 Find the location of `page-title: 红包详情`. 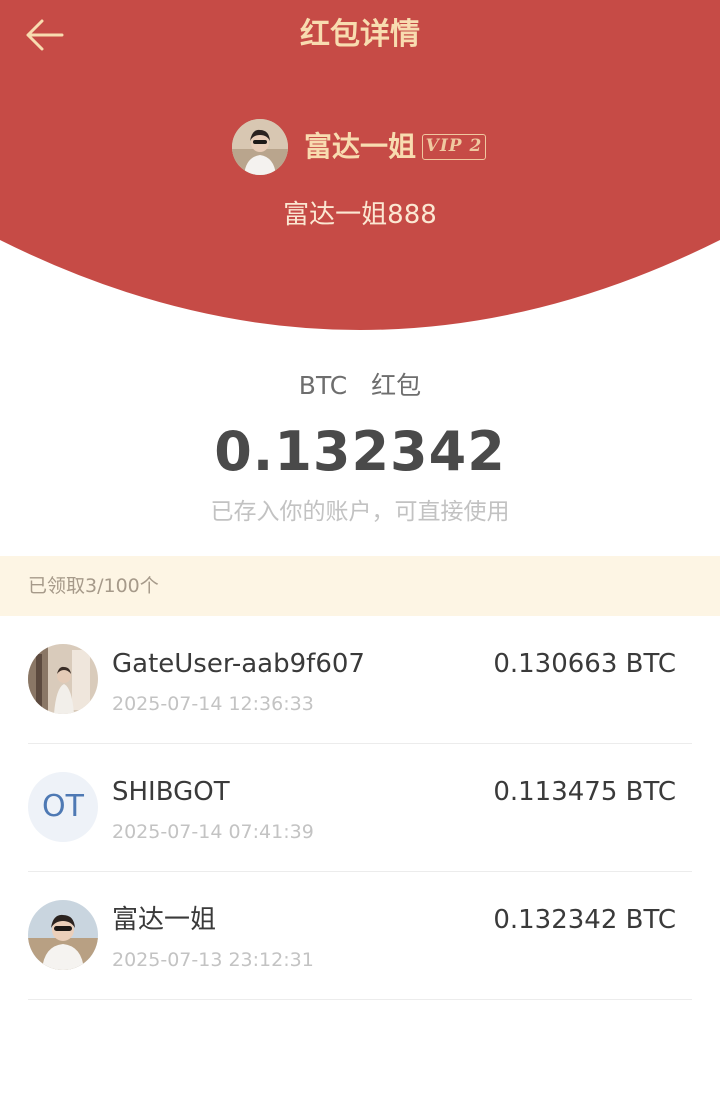

page-title: 红包详情 is located at coordinates (360, 34).